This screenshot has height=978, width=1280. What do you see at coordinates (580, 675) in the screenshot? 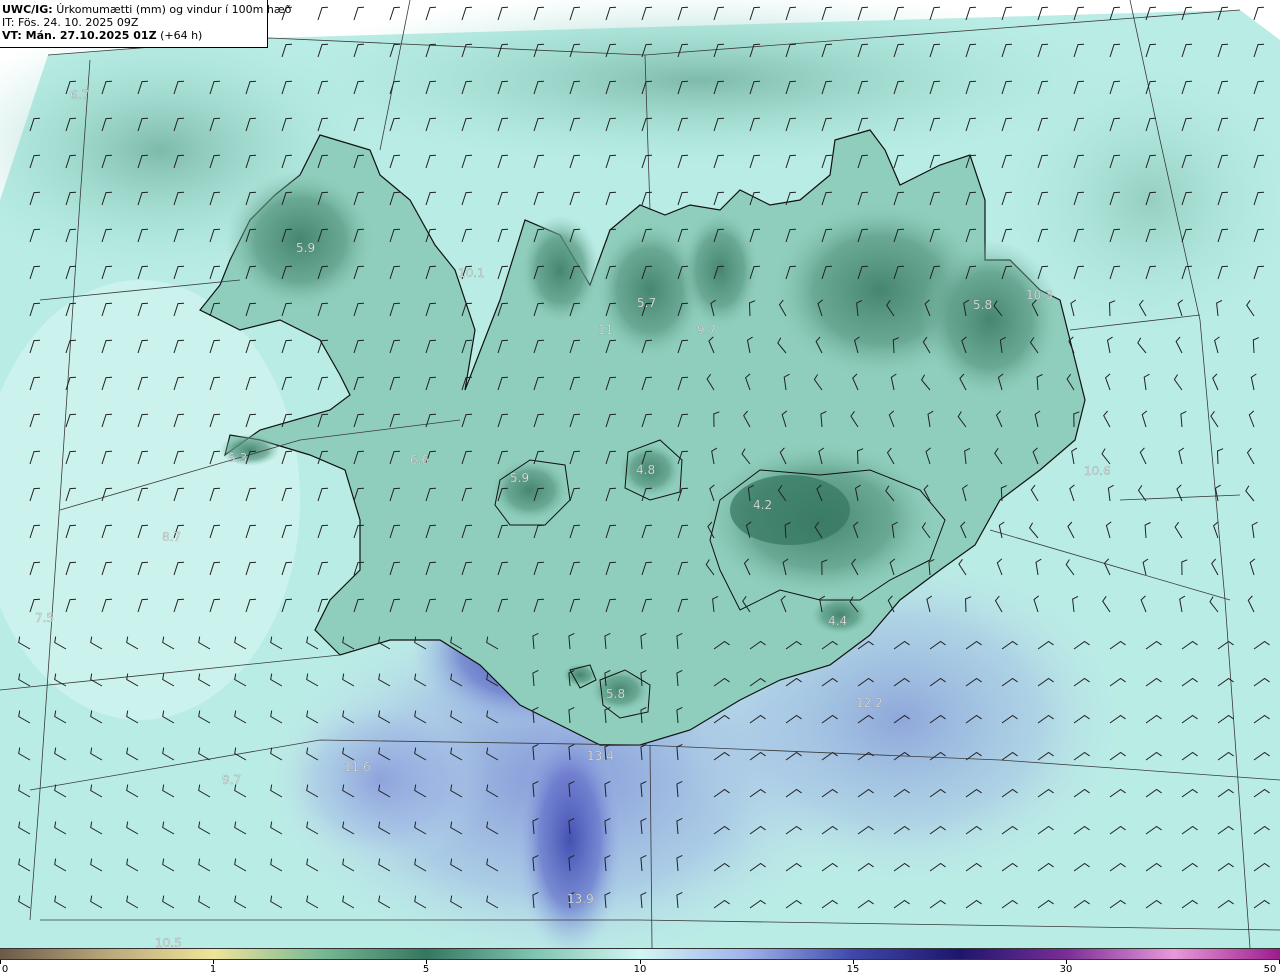
I see `glacier-eyjafjallajokull` at bounding box center [580, 675].